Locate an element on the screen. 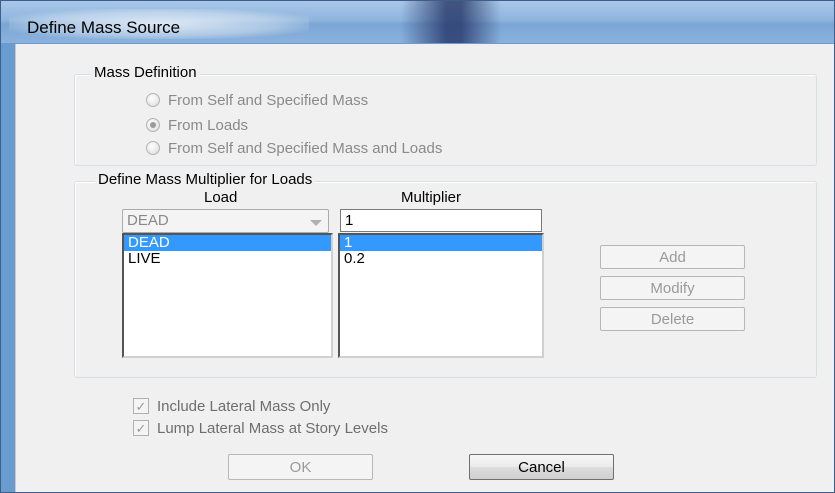 This screenshot has height=493, width=835. modify-button: Modify is located at coordinates (672, 288).